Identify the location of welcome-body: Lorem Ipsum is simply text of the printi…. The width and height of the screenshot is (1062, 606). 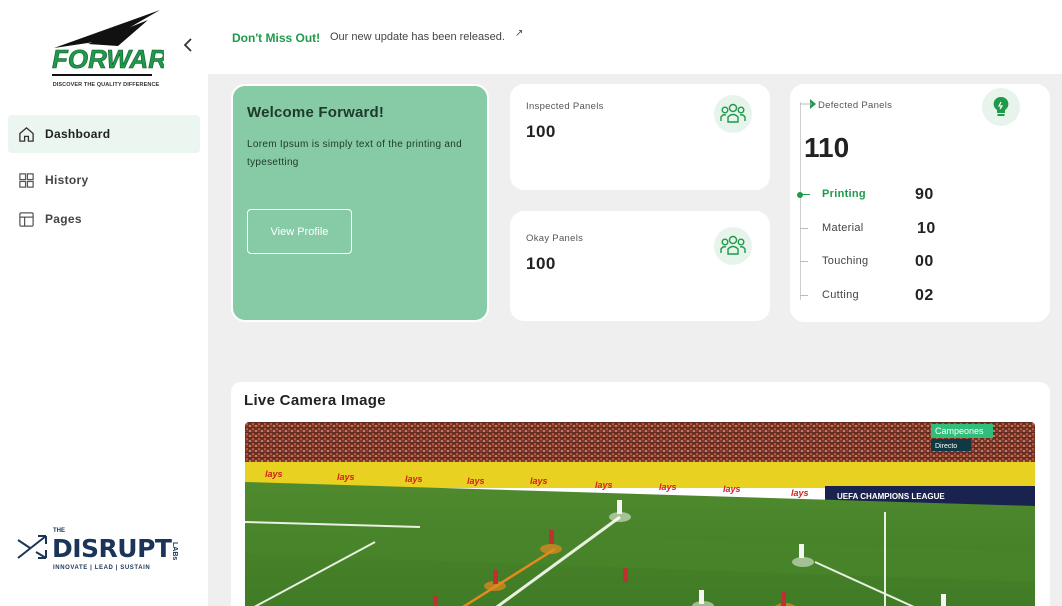
(355, 153).